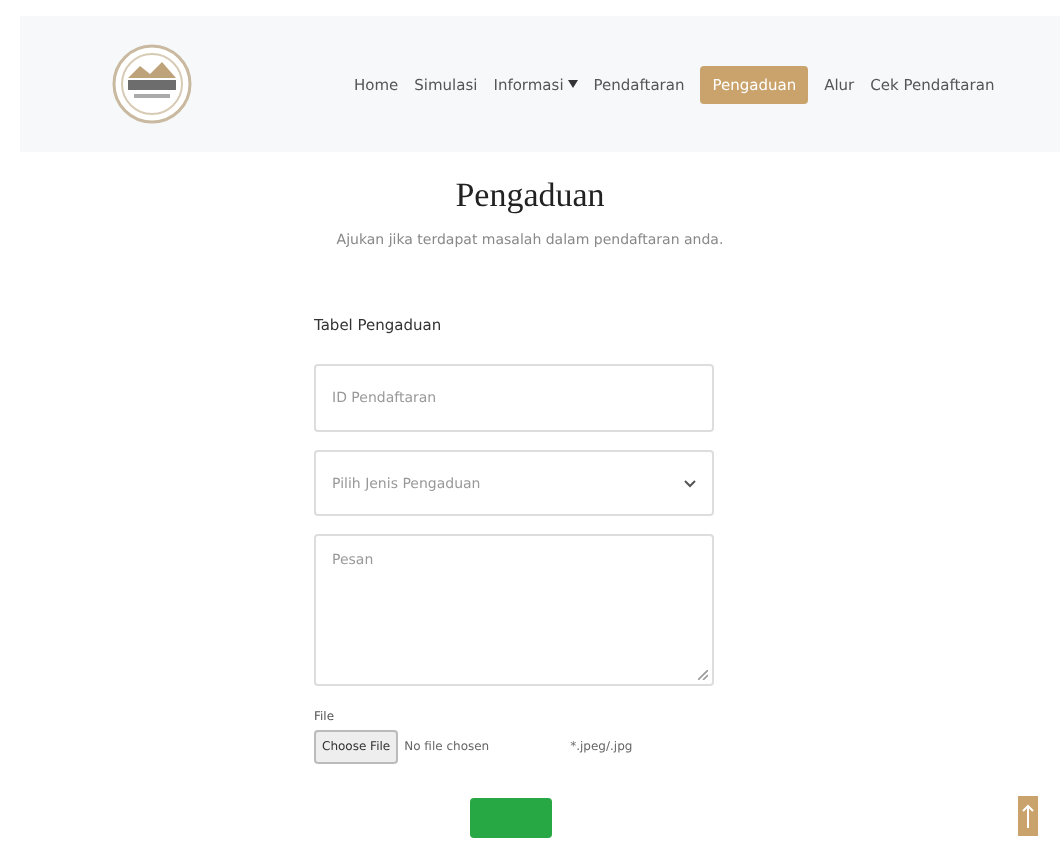  Describe the element at coordinates (690, 483) in the screenshot. I see `chevron-down-icon` at that location.